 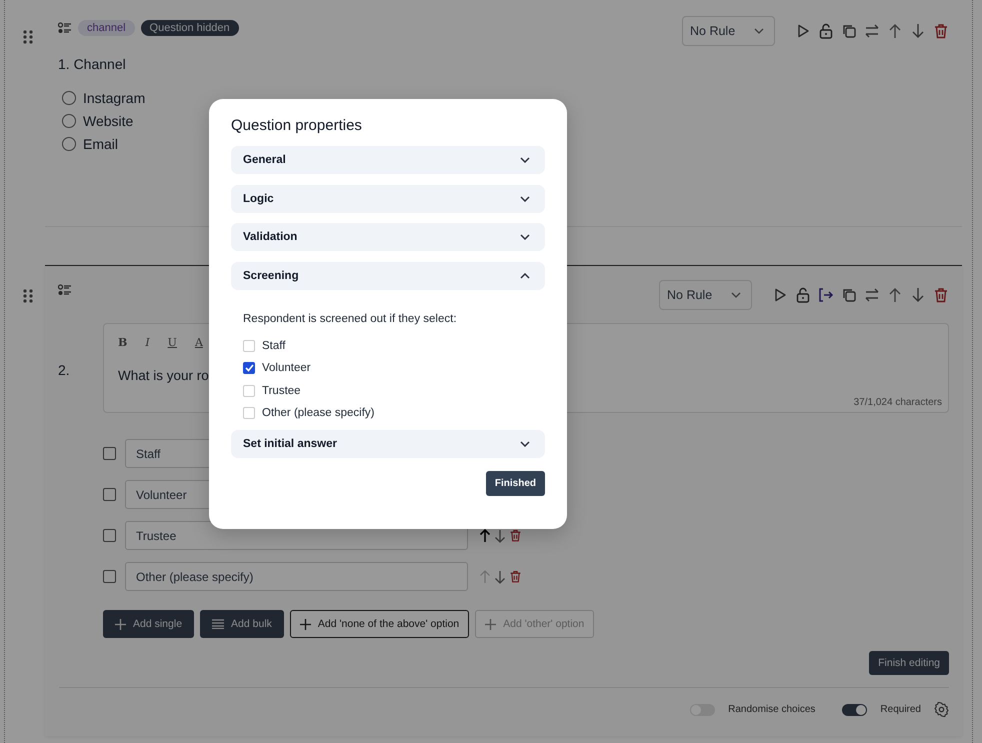 What do you see at coordinates (108, 121) in the screenshot?
I see `option-label: Website` at bounding box center [108, 121].